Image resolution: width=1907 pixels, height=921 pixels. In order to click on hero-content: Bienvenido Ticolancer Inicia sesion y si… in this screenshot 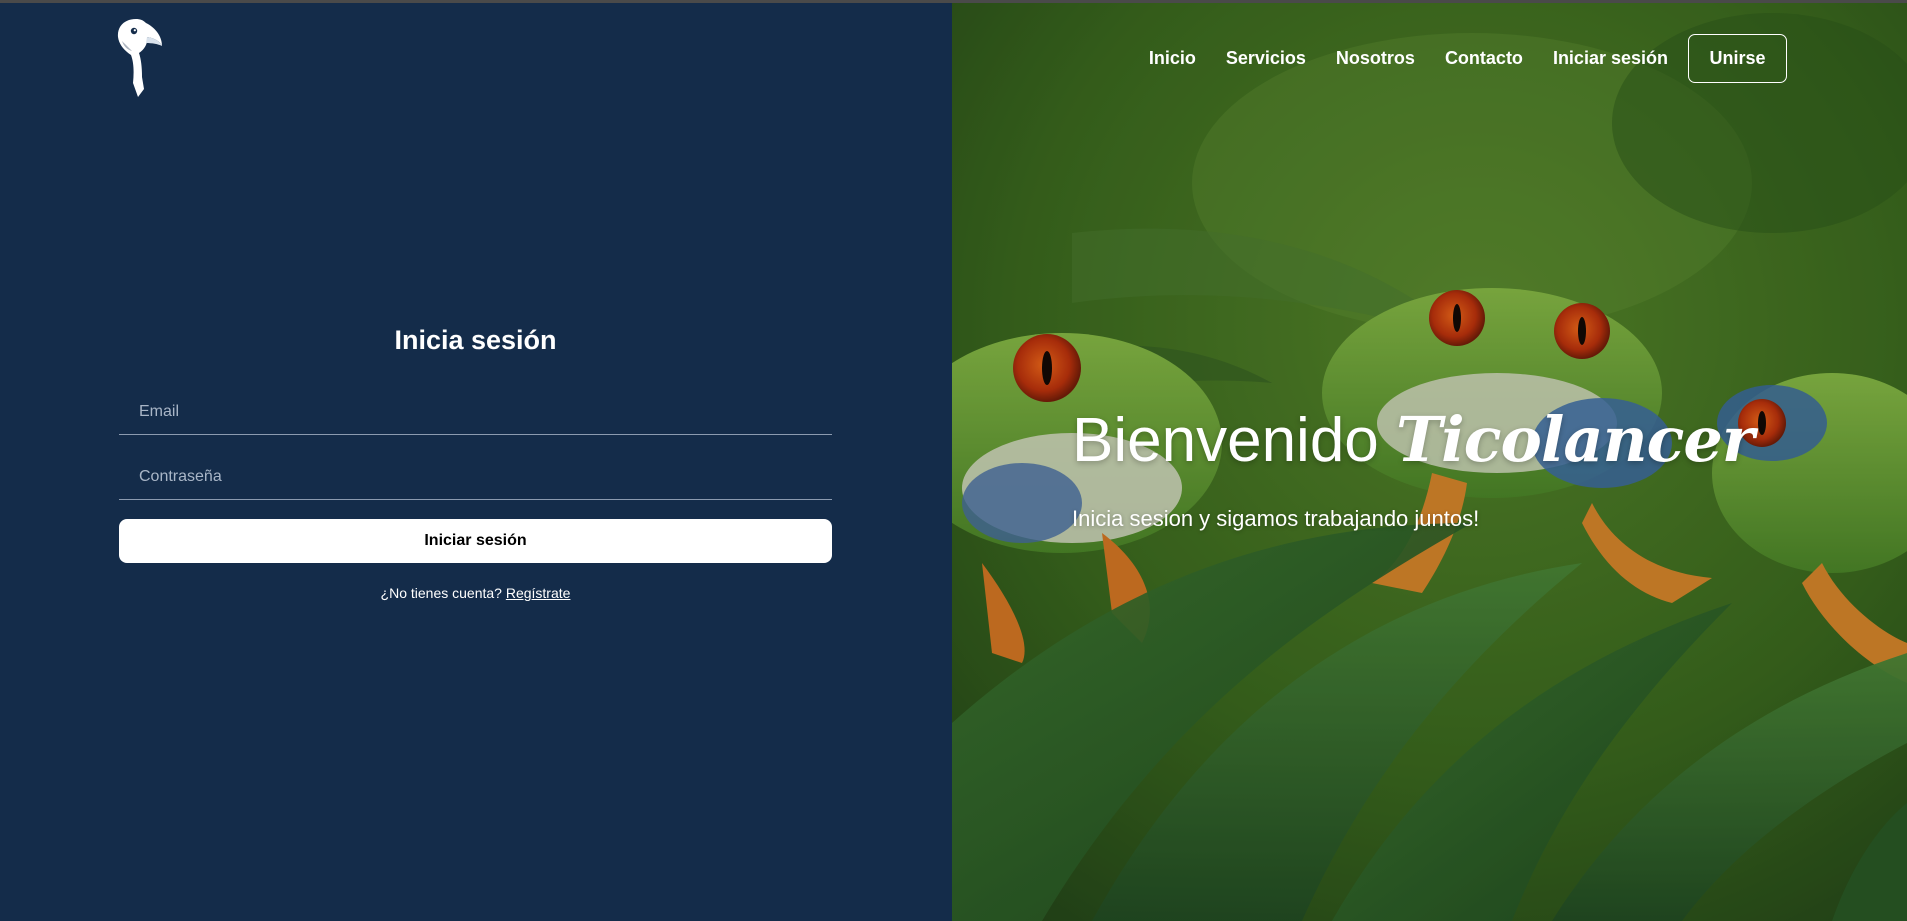, I will do `click(1413, 467)`.